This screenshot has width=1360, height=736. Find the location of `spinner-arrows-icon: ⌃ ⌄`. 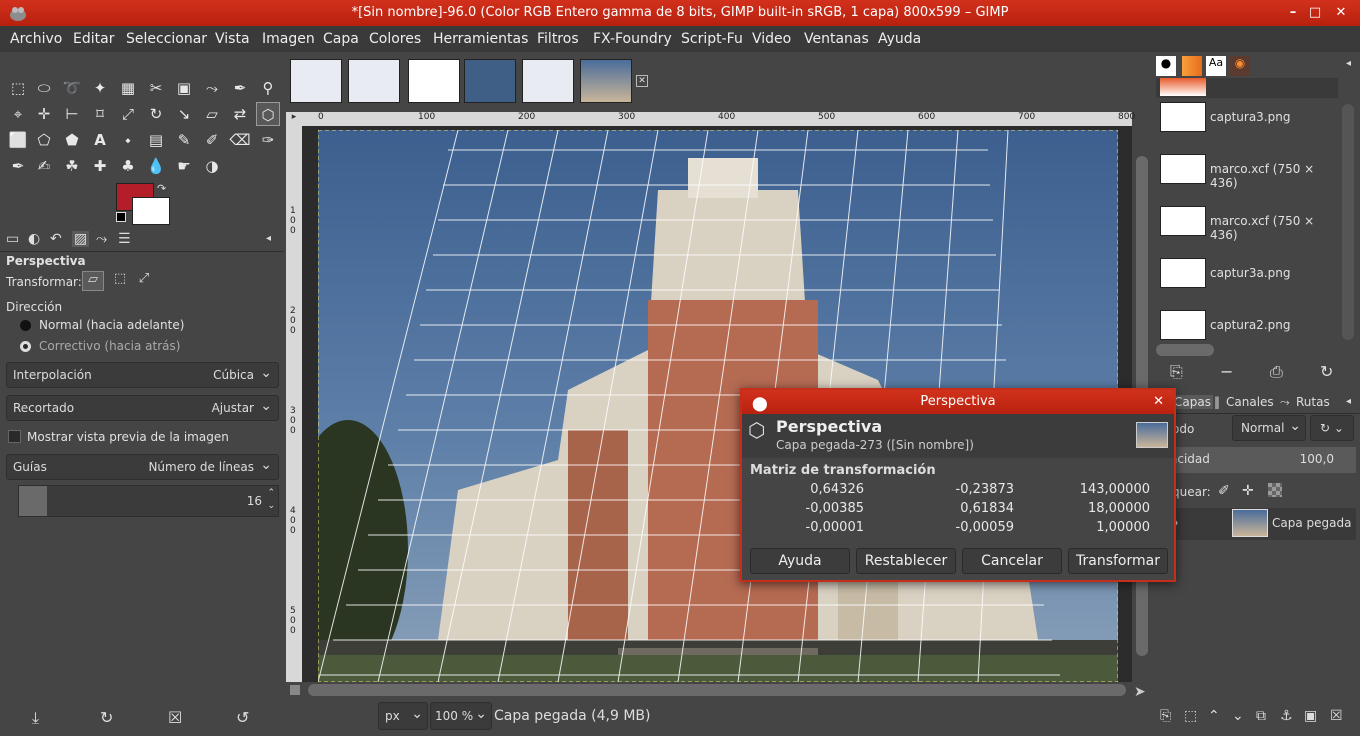

spinner-arrows-icon: ⌃ ⌄ is located at coordinates (271, 500).